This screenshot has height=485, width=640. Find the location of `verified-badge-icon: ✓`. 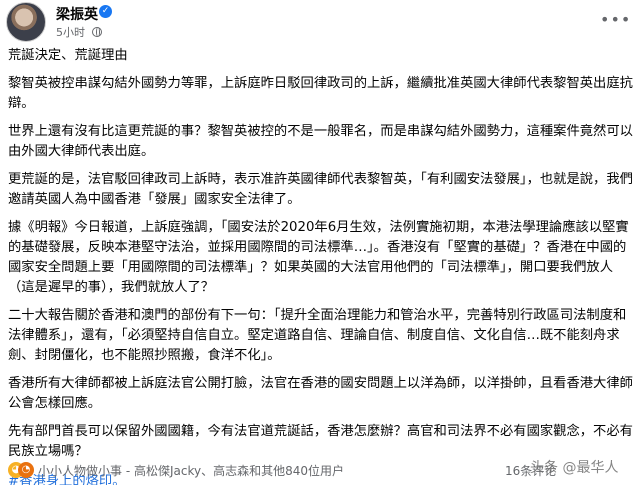

verified-badge-icon: ✓ is located at coordinates (105, 11).